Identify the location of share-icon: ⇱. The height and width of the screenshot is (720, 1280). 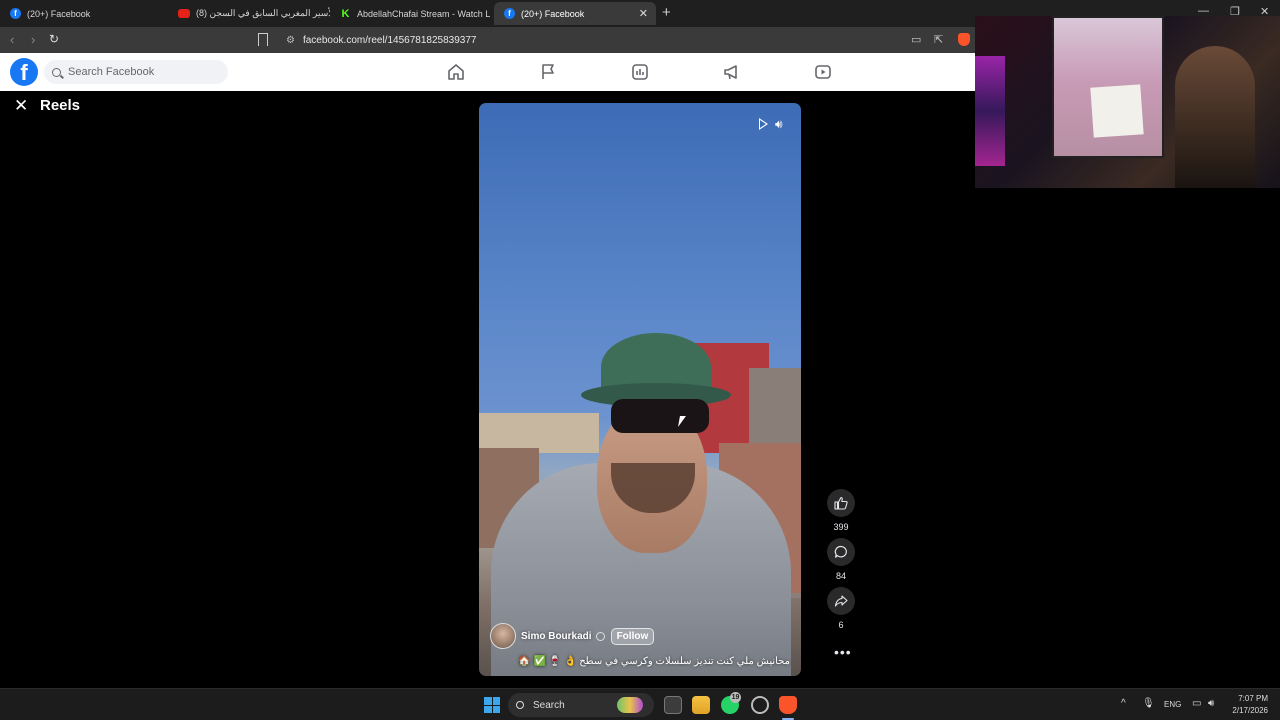
(938, 39).